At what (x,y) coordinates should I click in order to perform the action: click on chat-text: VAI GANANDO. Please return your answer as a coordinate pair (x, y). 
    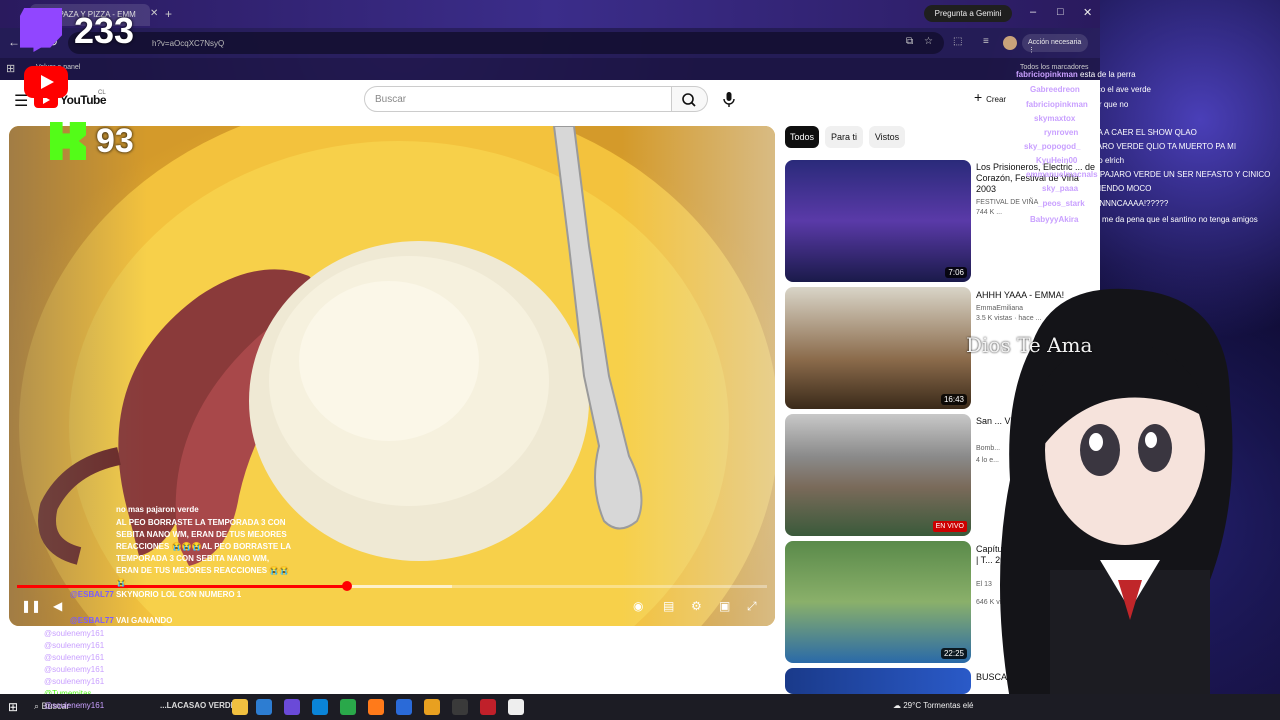
    Looking at the image, I should click on (144, 620).